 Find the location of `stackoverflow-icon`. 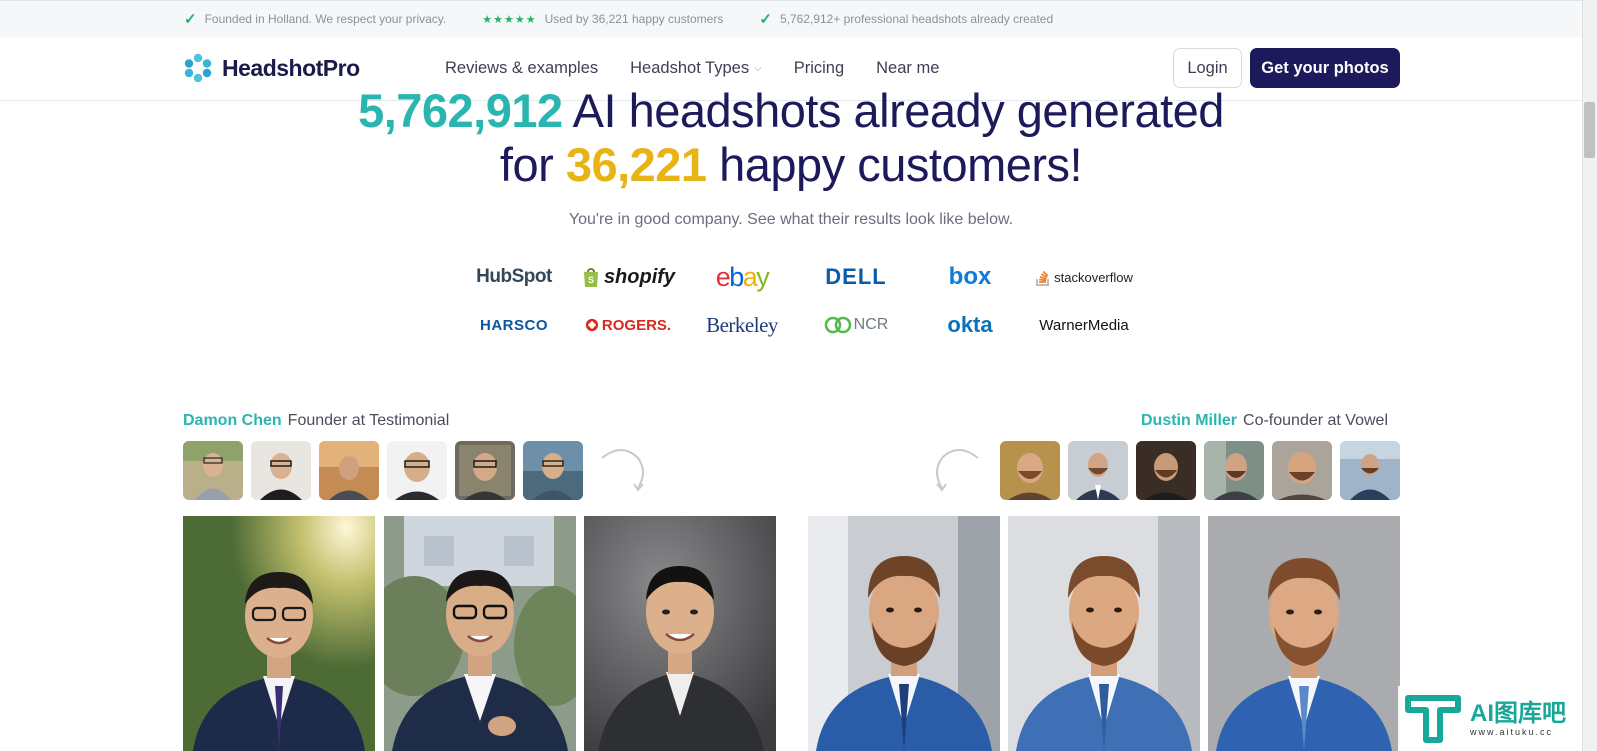

stackoverflow-icon is located at coordinates (1043, 278).